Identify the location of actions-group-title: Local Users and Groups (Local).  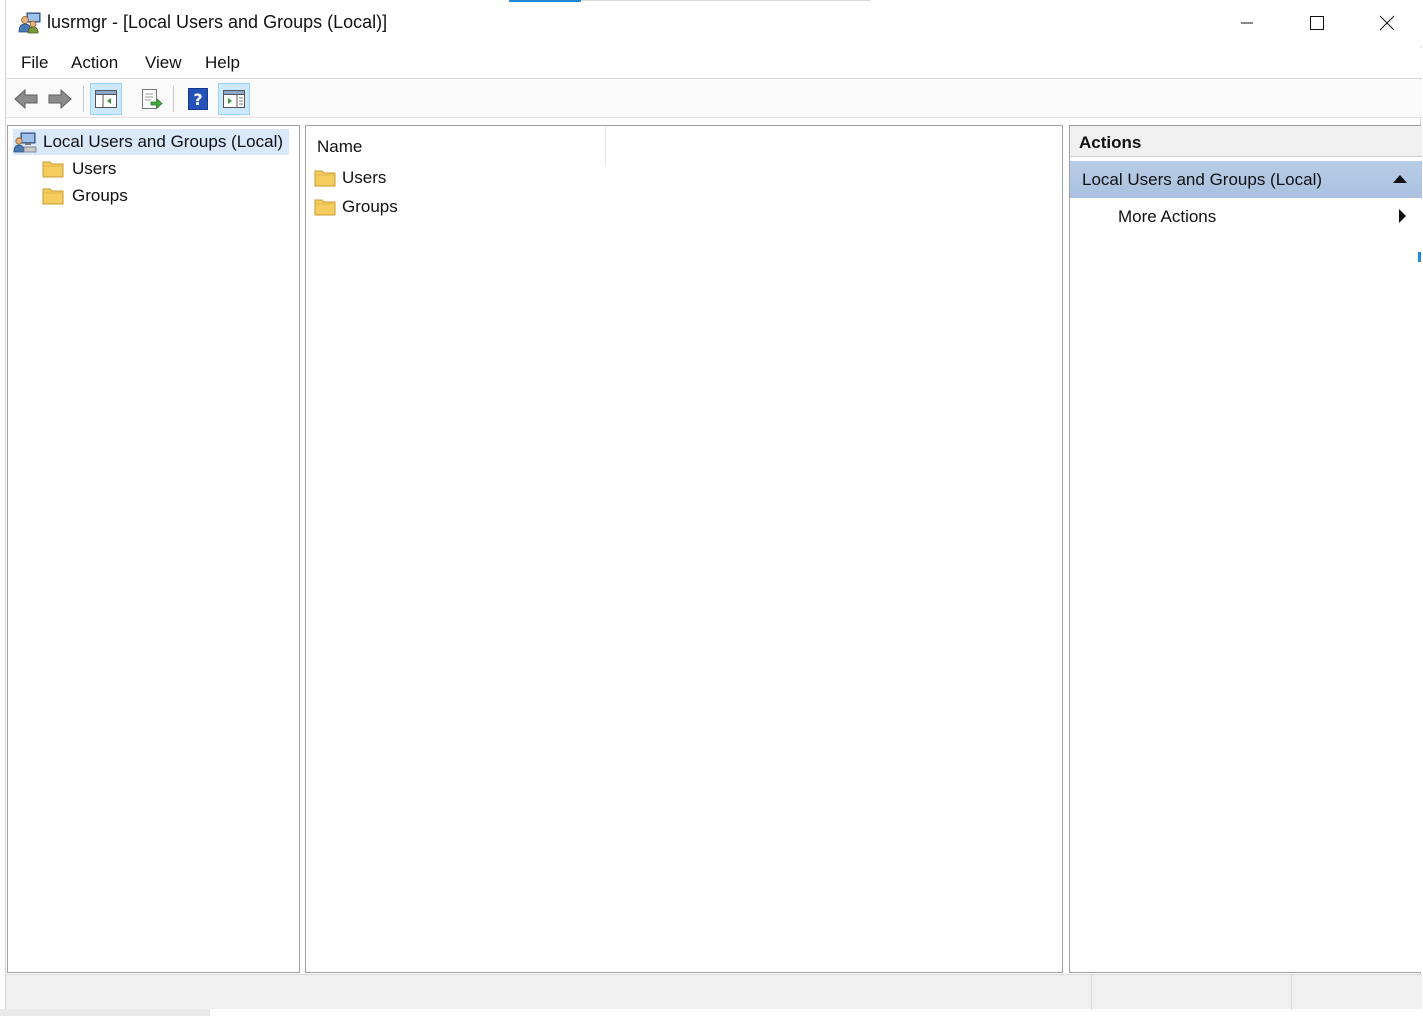
(1202, 179).